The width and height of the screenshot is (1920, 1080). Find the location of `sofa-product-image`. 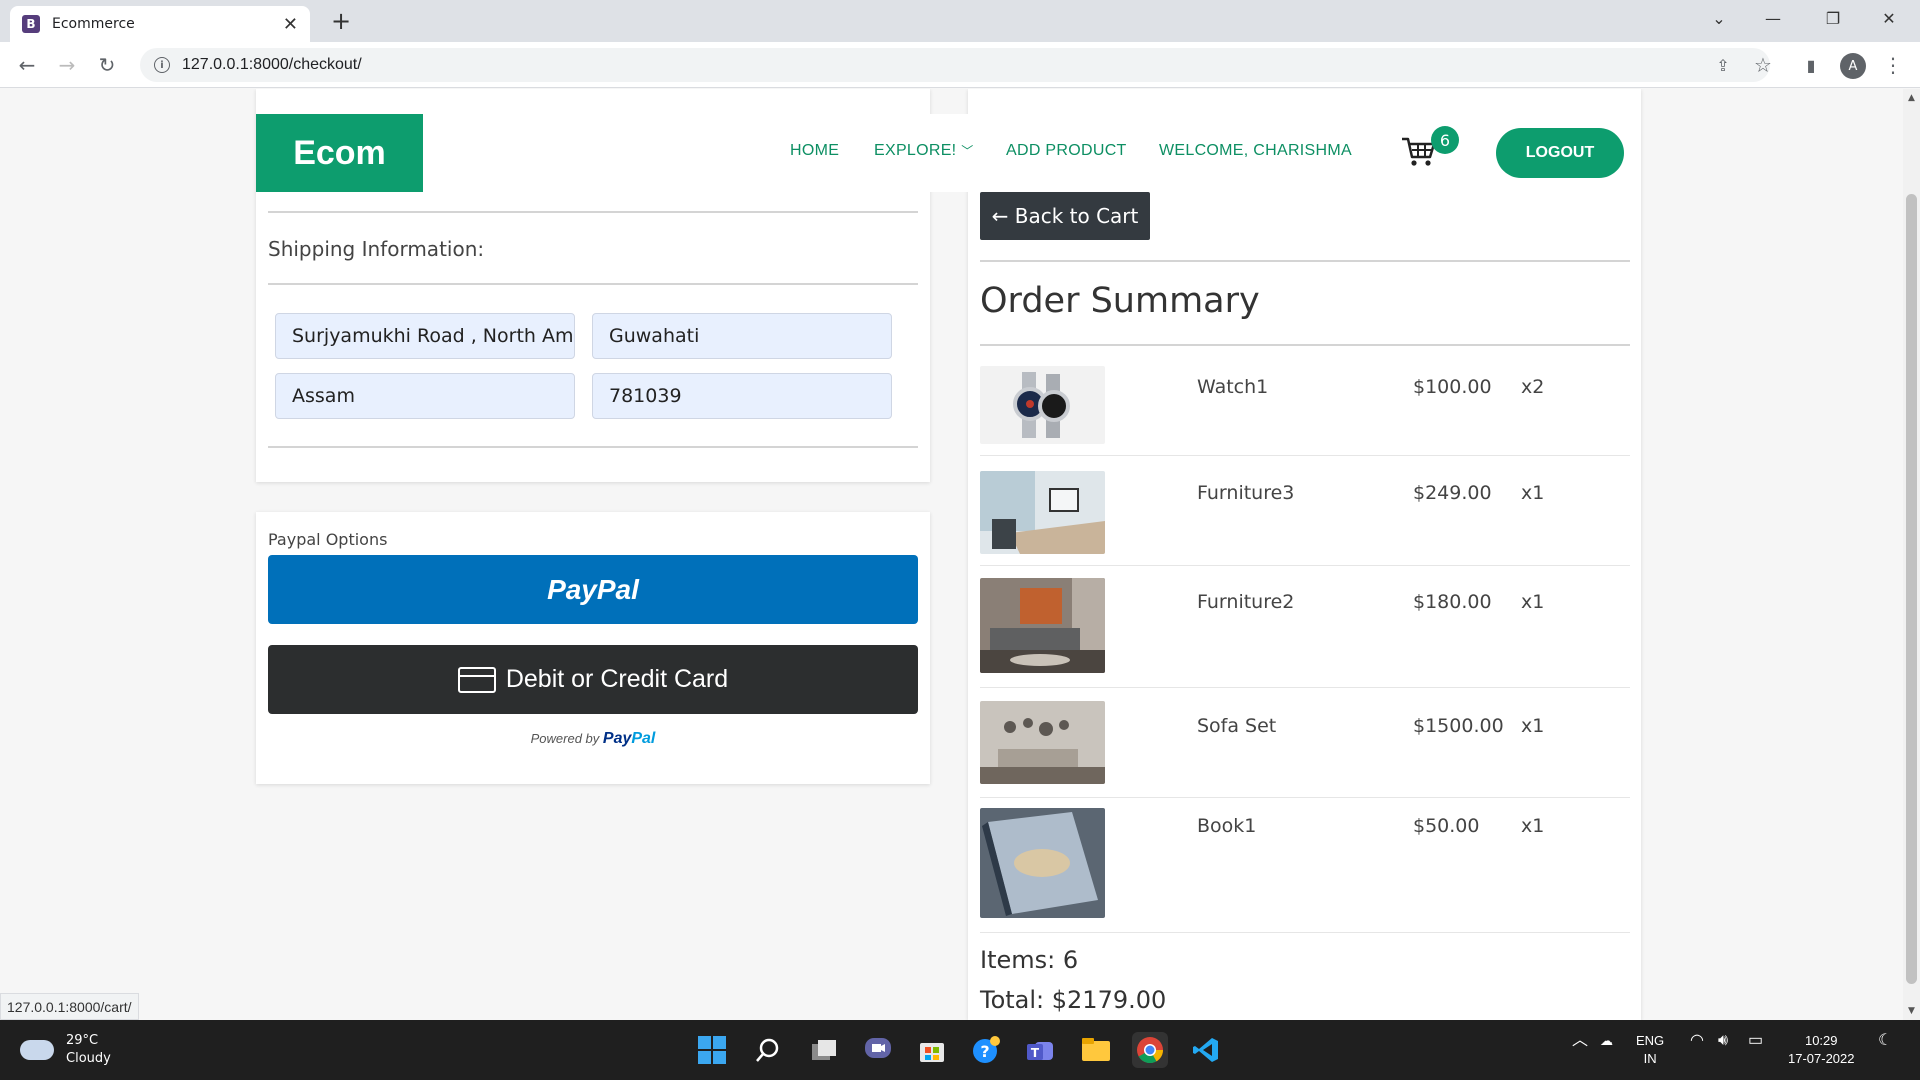

sofa-product-image is located at coordinates (1042, 742).